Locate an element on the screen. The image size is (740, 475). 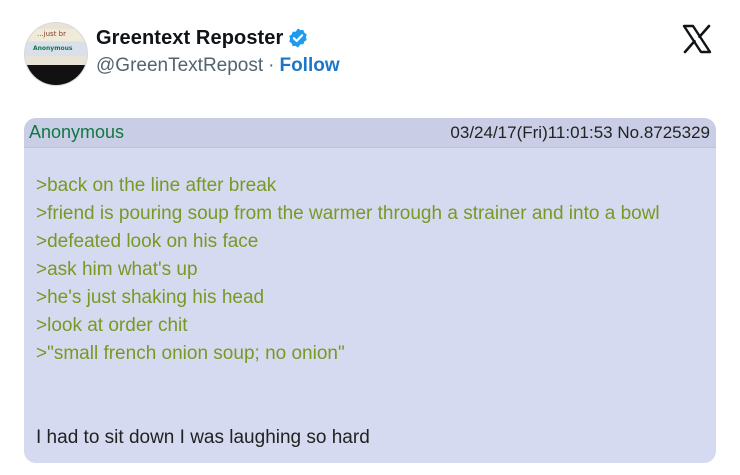
greentext-line: >defeated look on his face is located at coordinates (147, 241).